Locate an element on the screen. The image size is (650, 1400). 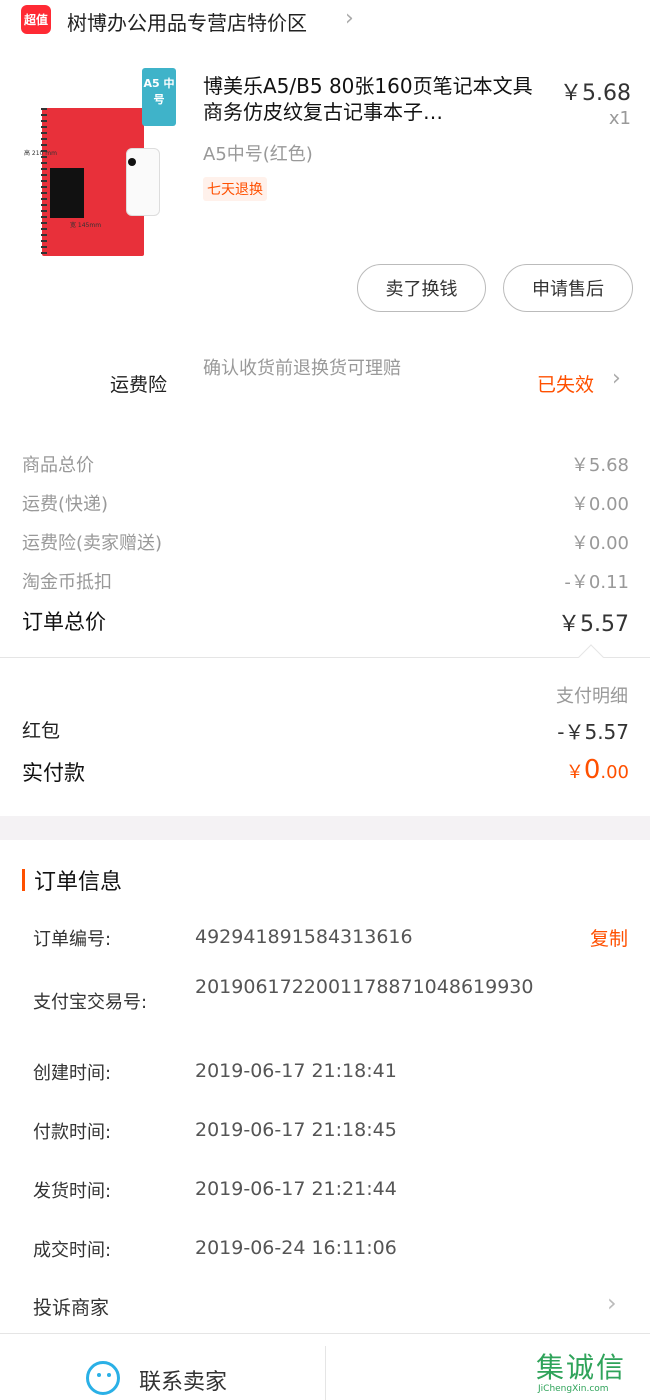
watermark: 集诚信 JiChengXin.com is located at coordinates (592, 1373).